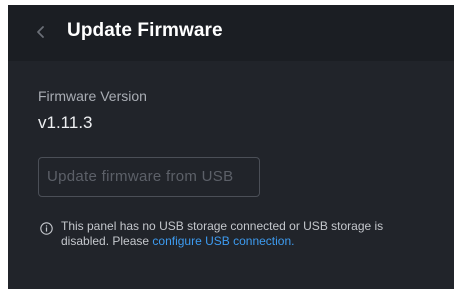  Describe the element at coordinates (107, 241) in the screenshot. I see `usb-notice-line2: disabled. Please` at that location.